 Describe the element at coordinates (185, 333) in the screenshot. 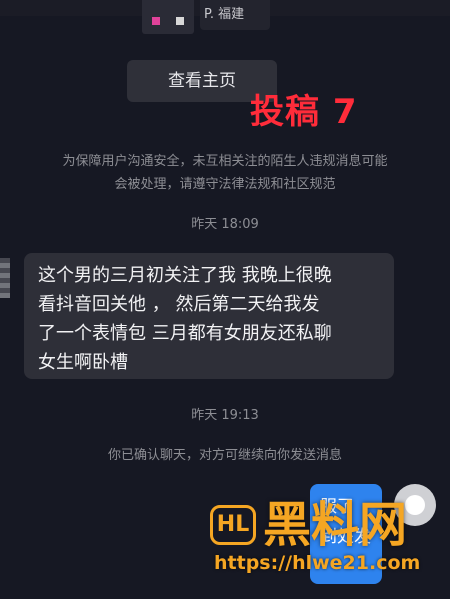

I see `message-line: 了一个表情包 三月都有女朋友还私聊` at that location.